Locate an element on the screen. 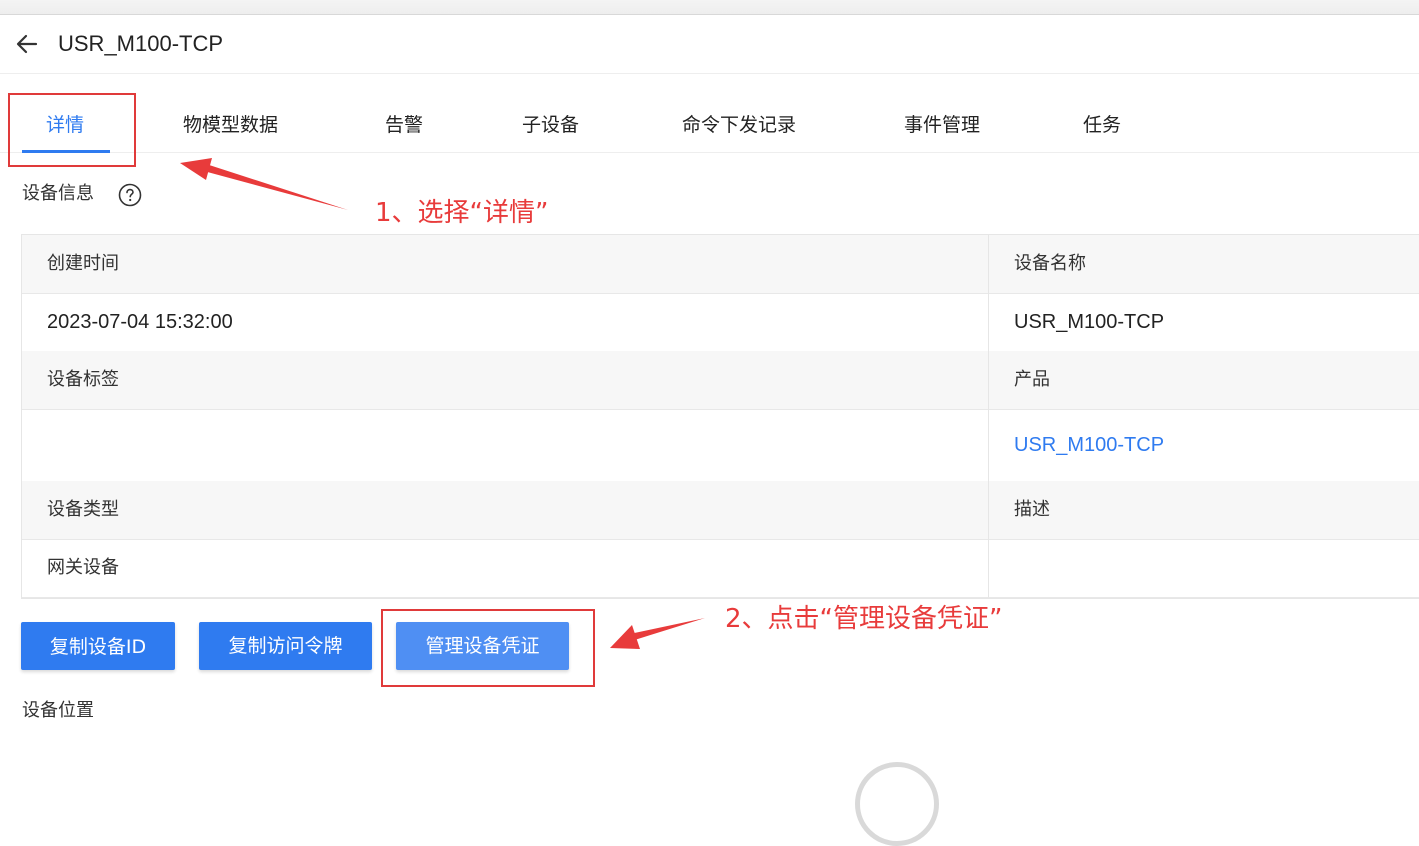 The height and width of the screenshot is (846, 1419). arrow-step2 is located at coordinates (657, 633).